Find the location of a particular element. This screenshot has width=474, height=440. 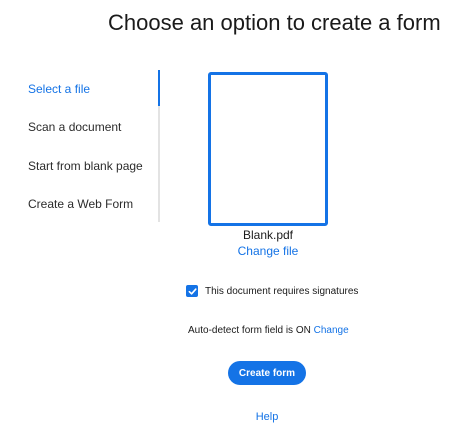

side-nav-item-blank-page: Start from blank page is located at coordinates (85, 166).